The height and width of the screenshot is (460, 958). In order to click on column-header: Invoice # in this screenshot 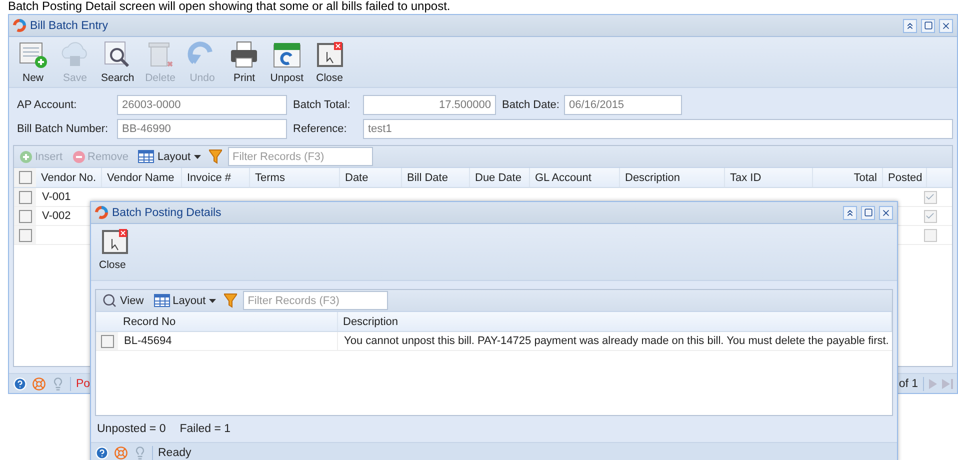, I will do `click(216, 177)`.